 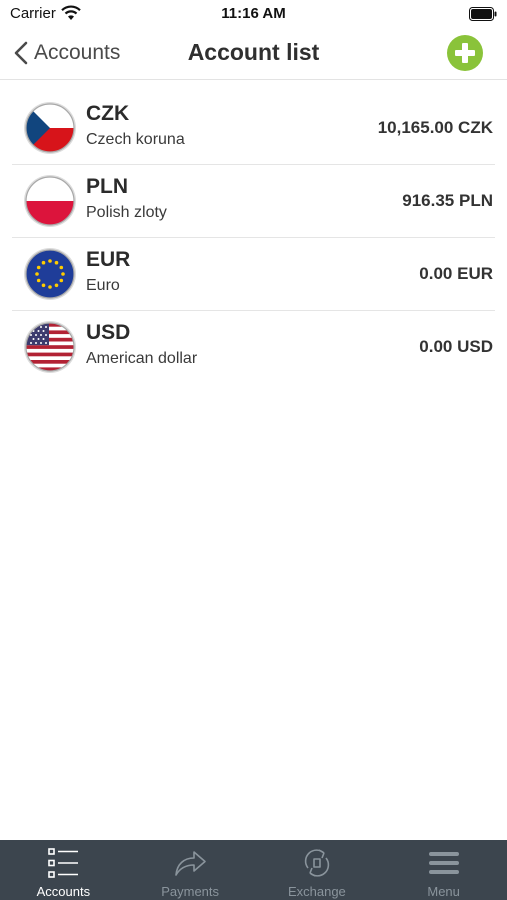 What do you see at coordinates (50, 201) in the screenshot?
I see `polish-flag-icon` at bounding box center [50, 201].